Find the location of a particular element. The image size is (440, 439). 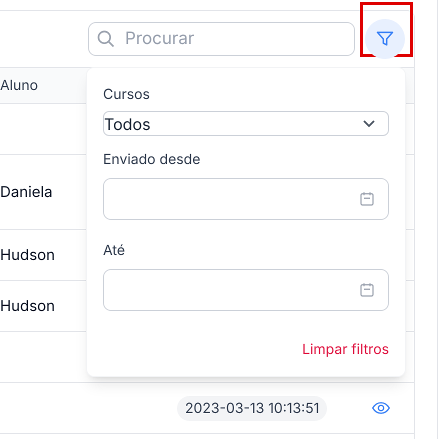

filter-icon is located at coordinates (385, 38).